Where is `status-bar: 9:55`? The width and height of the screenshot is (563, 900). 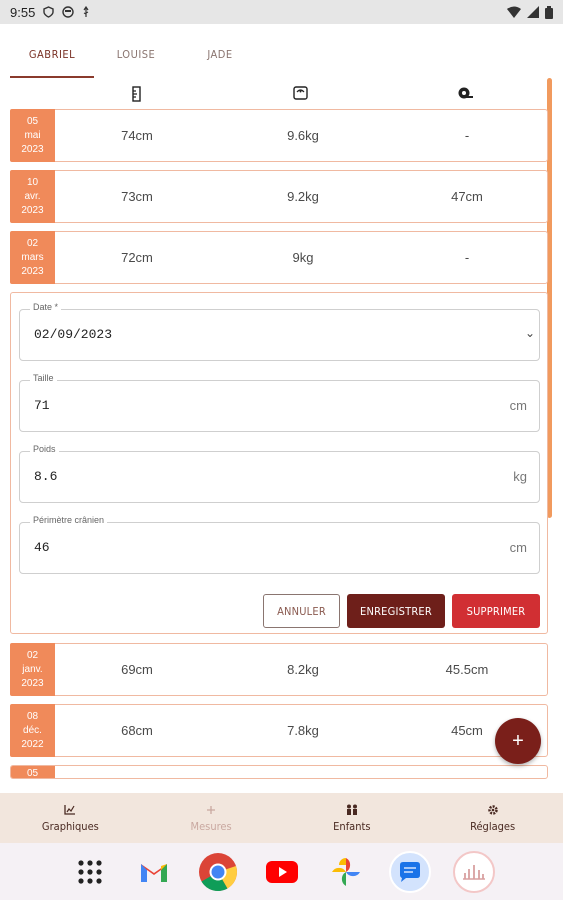 status-bar: 9:55 is located at coordinates (281, 12).